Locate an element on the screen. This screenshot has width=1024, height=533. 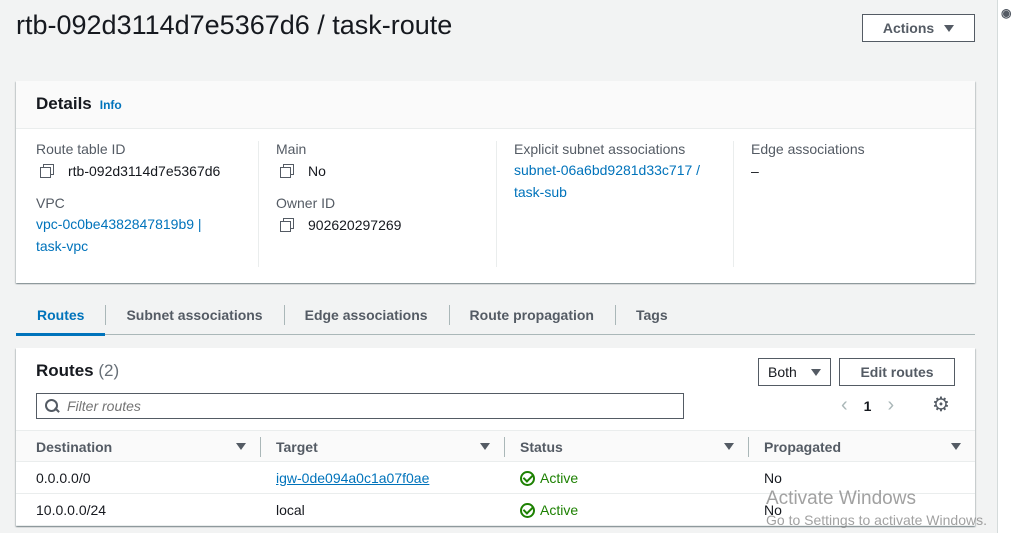
vpc-link: vpc-0c0be4382847819b9 | task-vpc is located at coordinates (147, 235).